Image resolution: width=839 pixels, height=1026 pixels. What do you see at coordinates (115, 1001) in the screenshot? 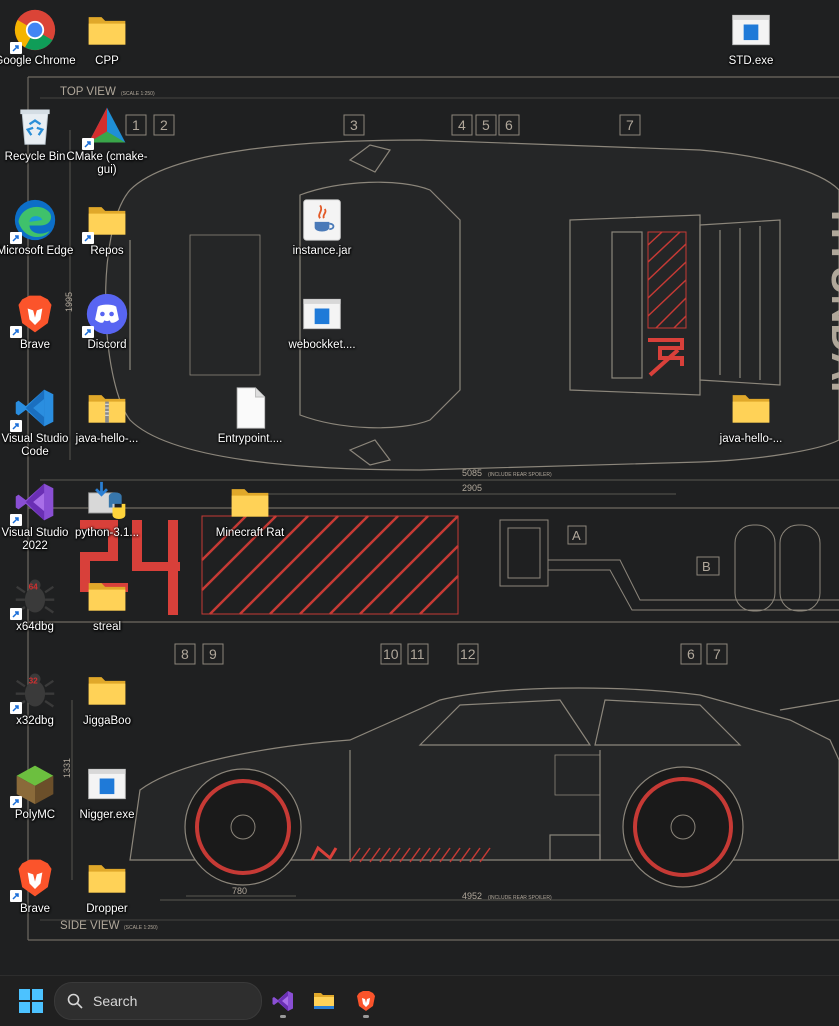
I see `search-placeholder: Search` at bounding box center [115, 1001].